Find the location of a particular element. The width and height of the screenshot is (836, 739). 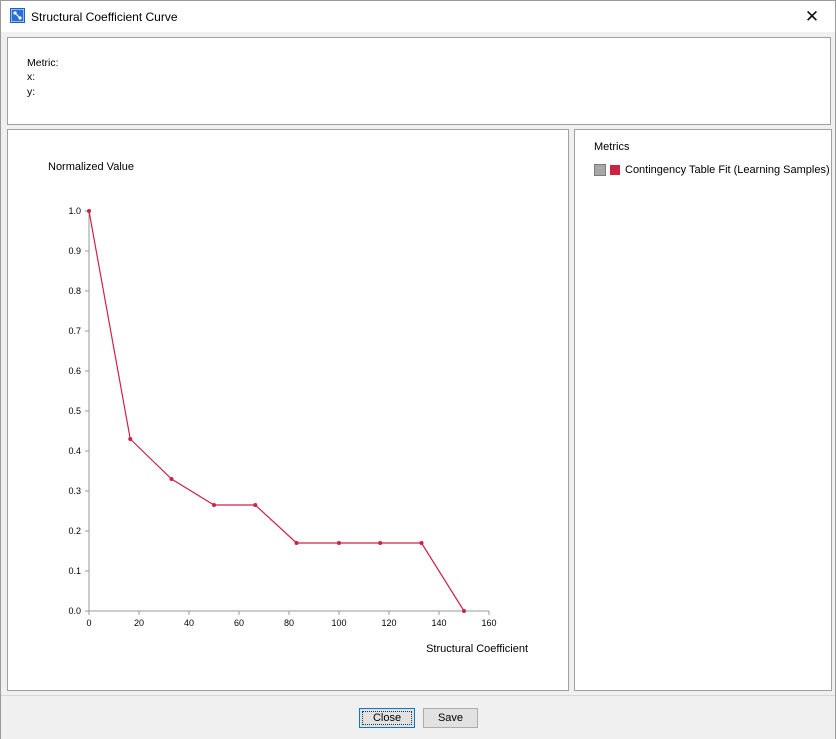

legend-toggle-swatch is located at coordinates (600, 170).